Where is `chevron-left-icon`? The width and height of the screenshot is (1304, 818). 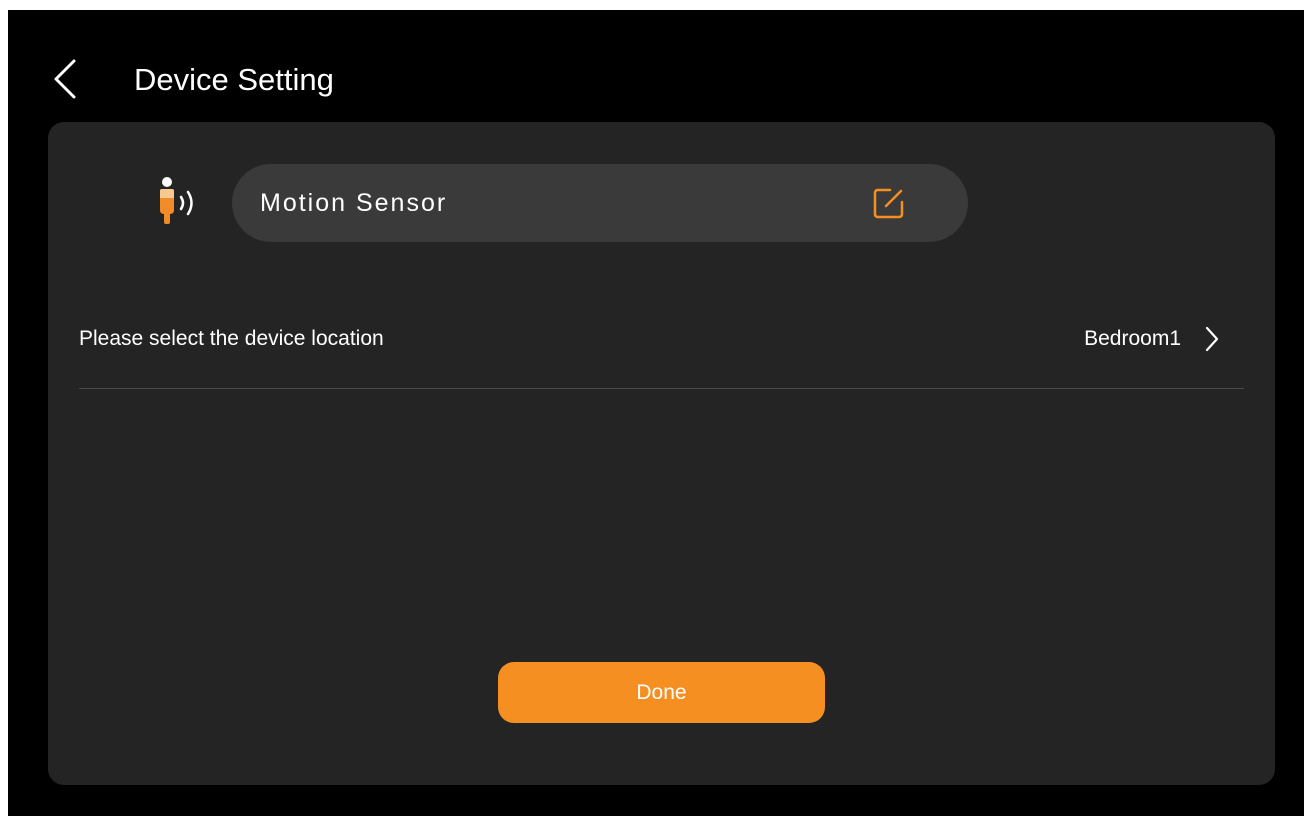 chevron-left-icon is located at coordinates (65, 79).